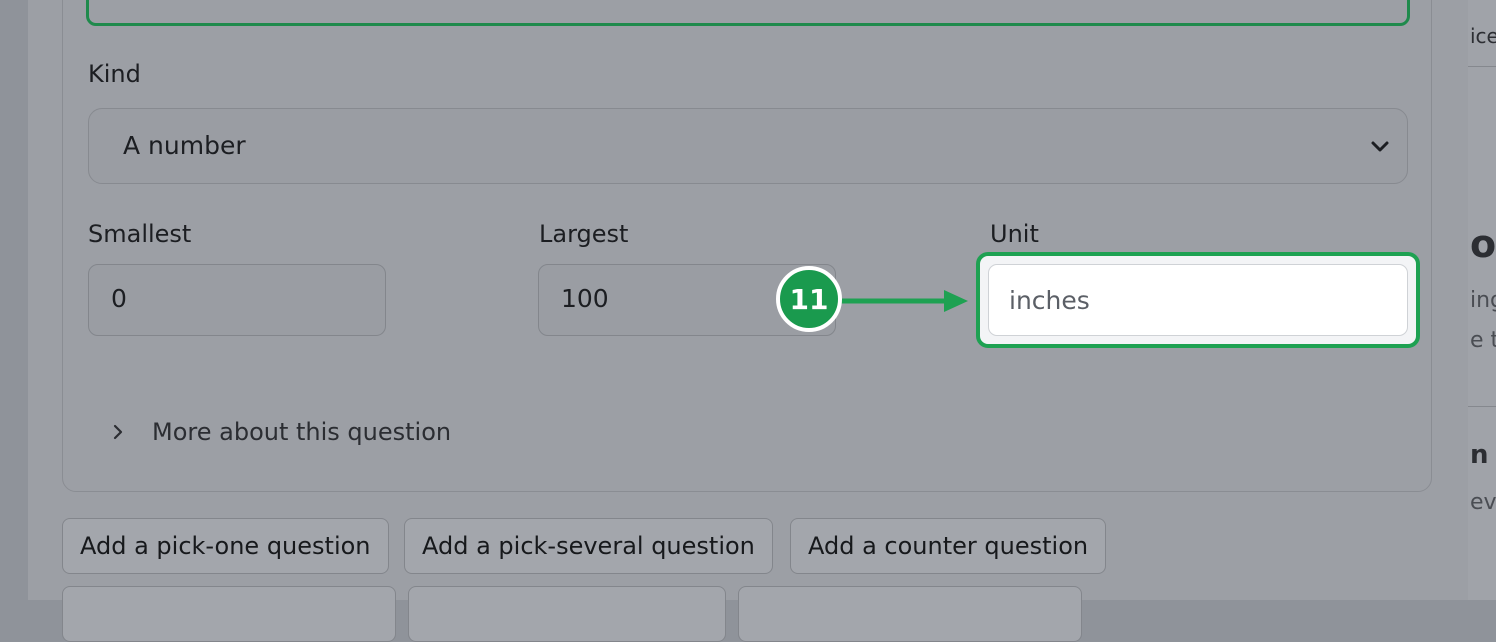 This screenshot has height=642, width=1496. Describe the element at coordinates (748, 13) in the screenshot. I see `question-text-field` at that location.